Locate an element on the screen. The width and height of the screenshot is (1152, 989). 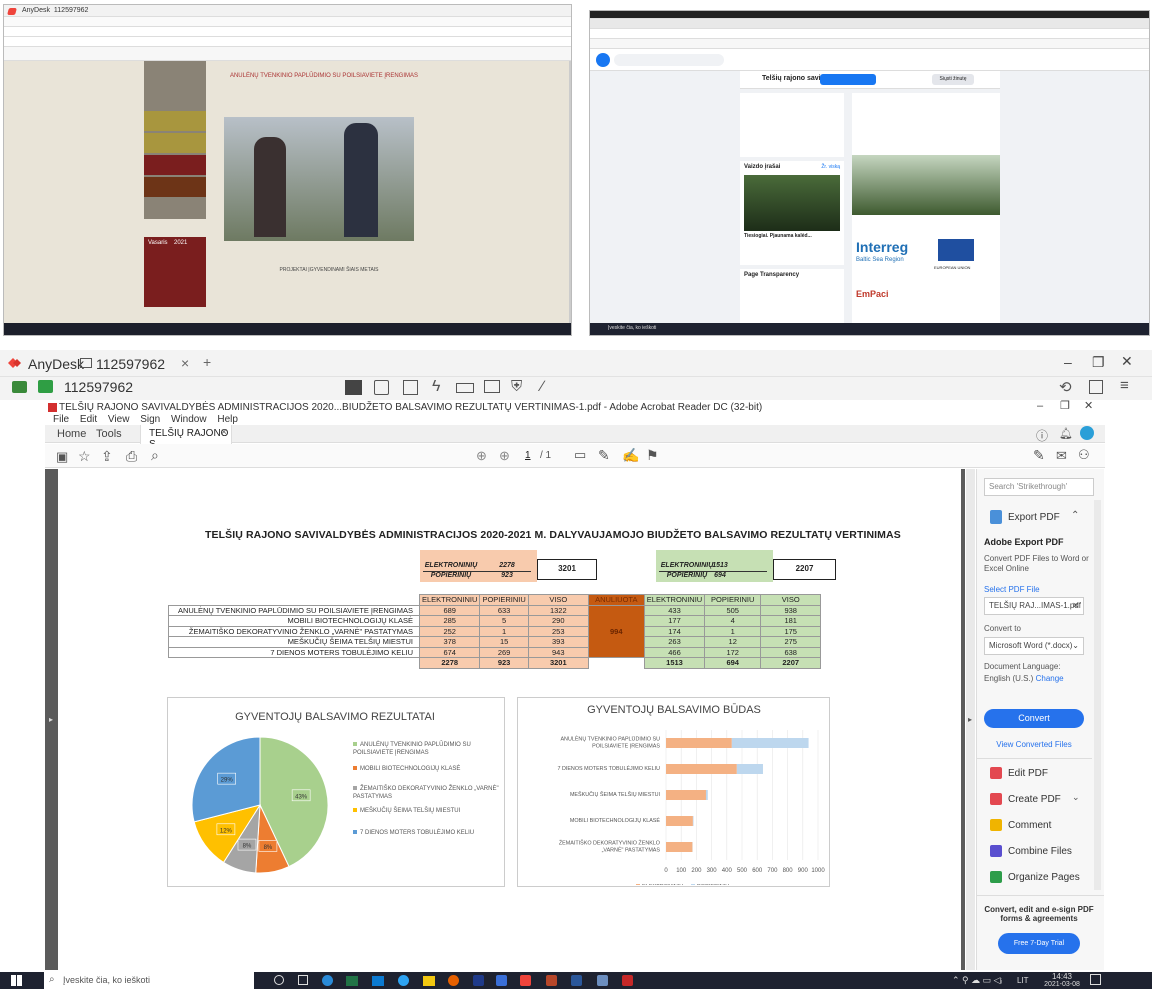
menu-window: Window is located at coordinates (189, 419).